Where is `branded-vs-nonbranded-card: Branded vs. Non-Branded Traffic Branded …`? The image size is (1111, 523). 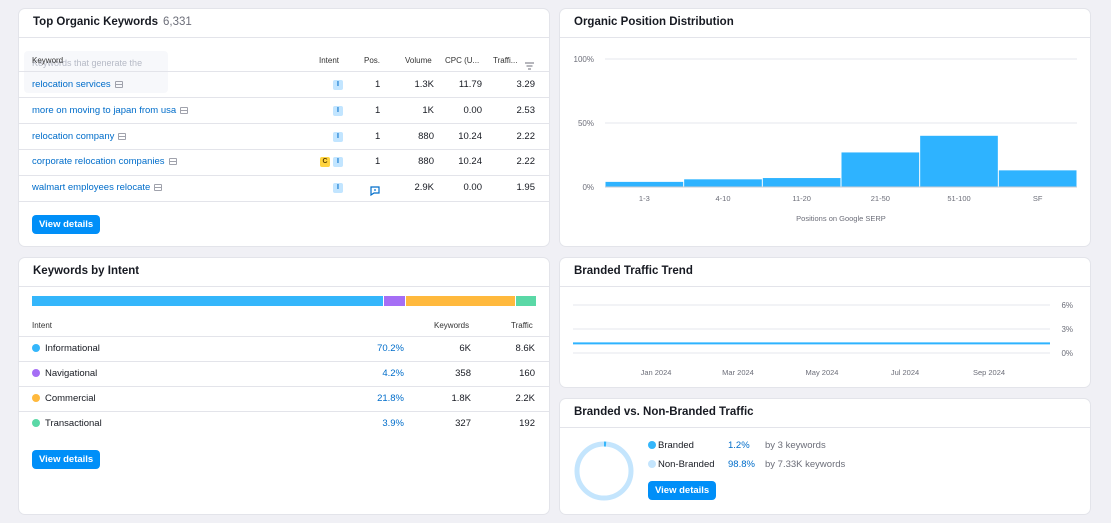
branded-vs-nonbranded-card: Branded vs. Non-Branded Traffic Branded … is located at coordinates (825, 456).